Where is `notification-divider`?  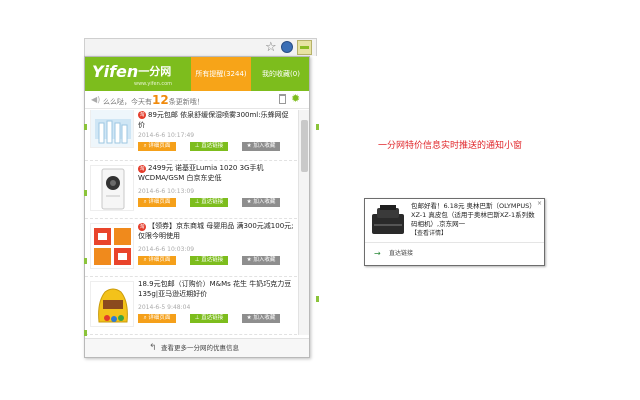
notification-divider is located at coordinates (454, 242).